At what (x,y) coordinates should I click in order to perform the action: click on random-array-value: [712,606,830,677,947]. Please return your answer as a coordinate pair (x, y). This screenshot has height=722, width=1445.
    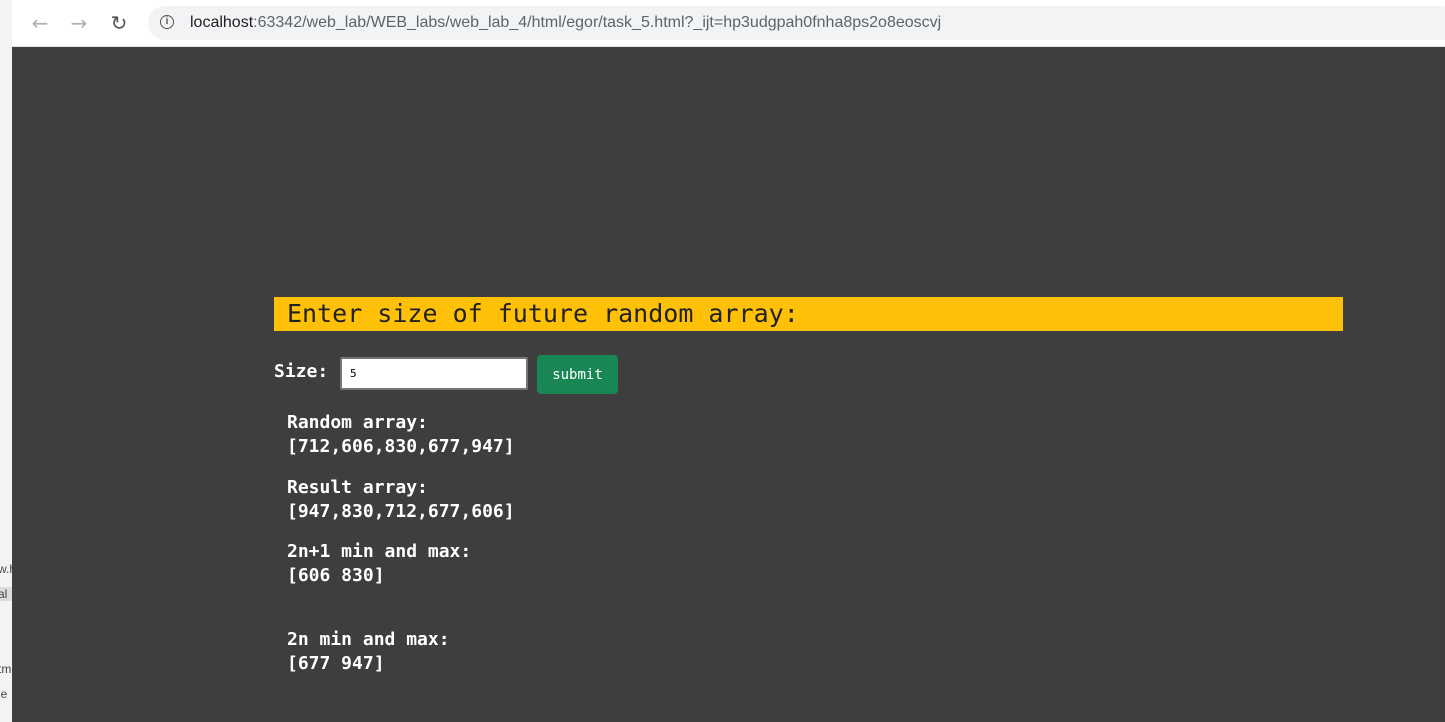
    Looking at the image, I should click on (401, 446).